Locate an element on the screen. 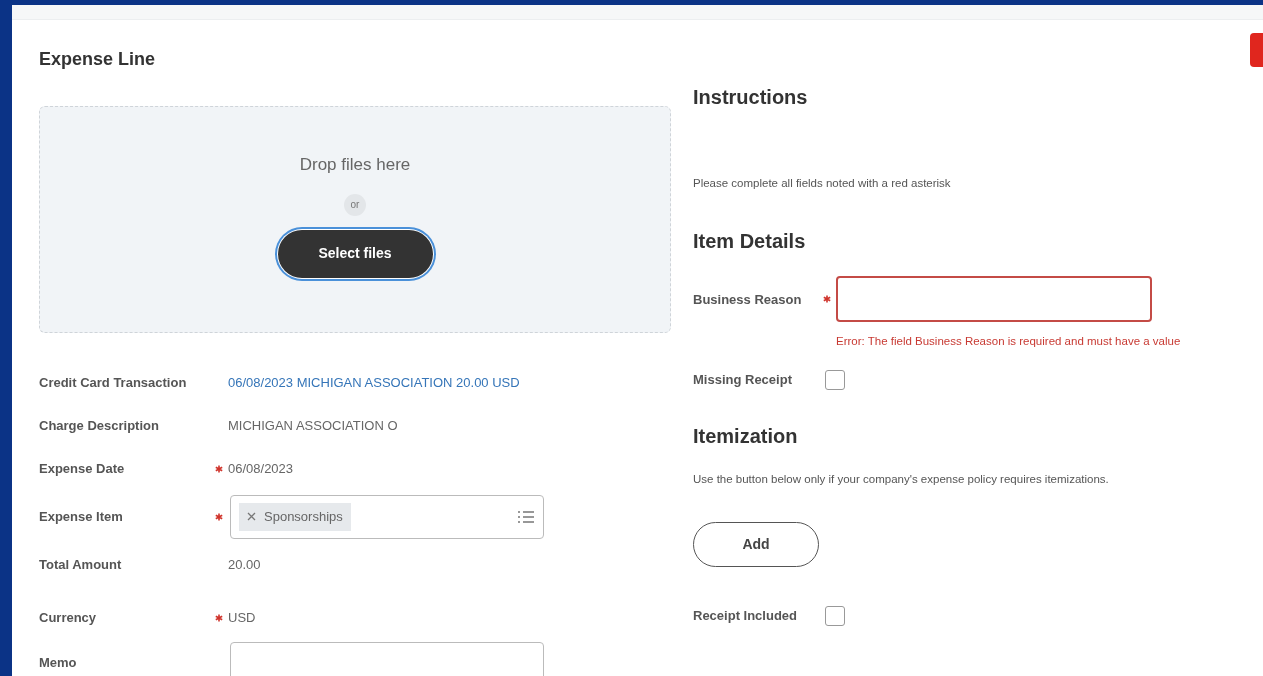  field-label: Receipt Included is located at coordinates (746, 616).